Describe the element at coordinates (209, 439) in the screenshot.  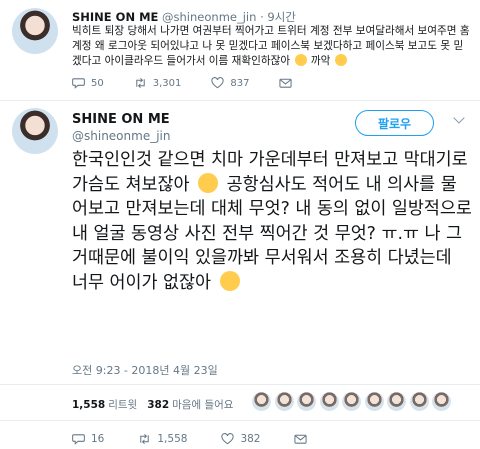
I see `tweet-actions: 16 1,558 382` at that location.